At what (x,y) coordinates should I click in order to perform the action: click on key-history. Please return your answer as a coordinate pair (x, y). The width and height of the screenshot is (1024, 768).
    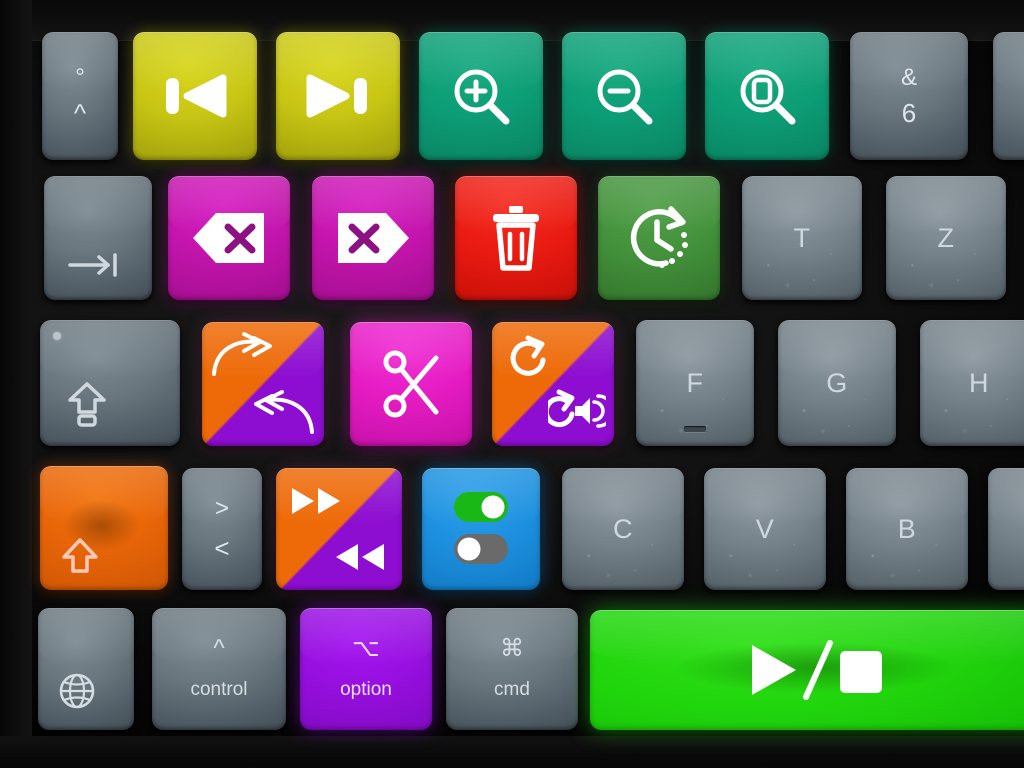
    Looking at the image, I should click on (659, 238).